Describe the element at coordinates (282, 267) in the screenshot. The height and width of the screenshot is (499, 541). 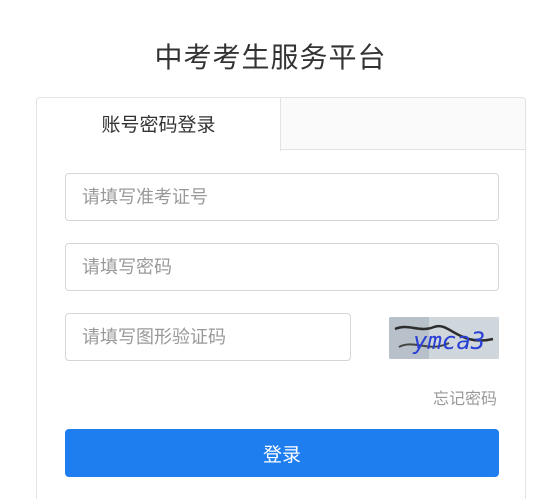
I see `password-input` at that location.